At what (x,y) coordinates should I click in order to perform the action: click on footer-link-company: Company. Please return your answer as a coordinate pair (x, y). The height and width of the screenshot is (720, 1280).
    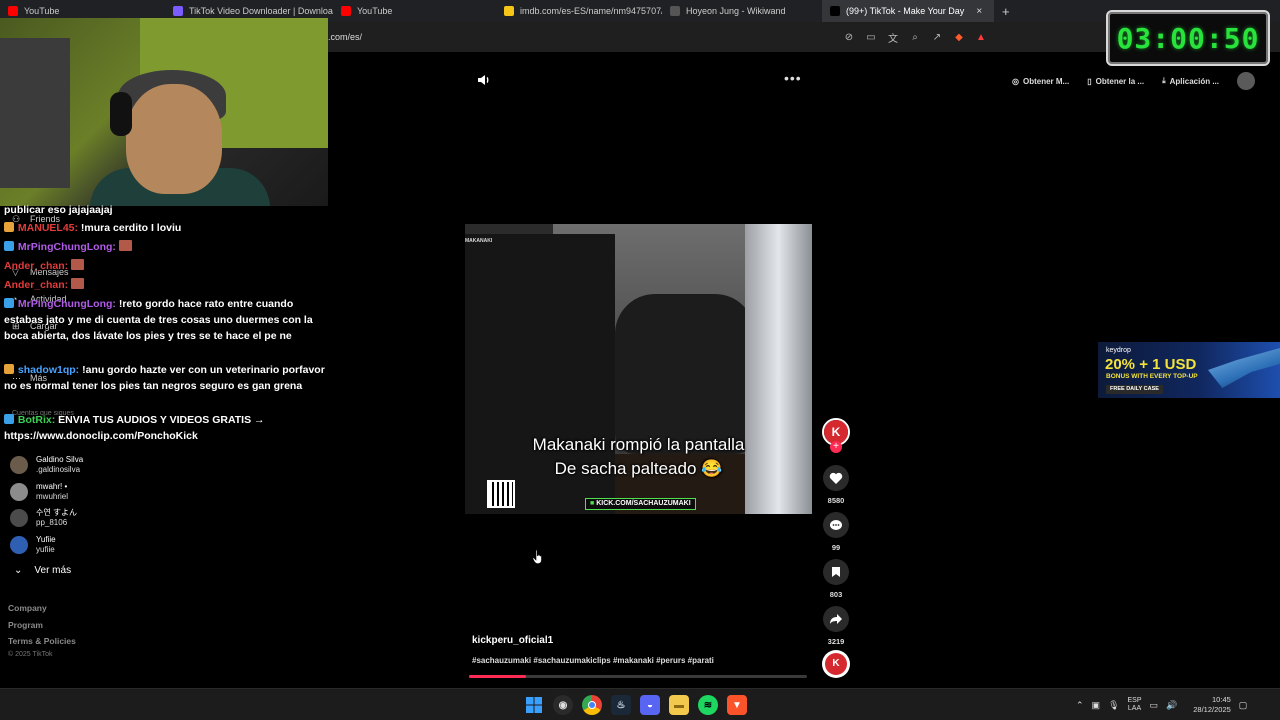
    Looking at the image, I should click on (27, 608).